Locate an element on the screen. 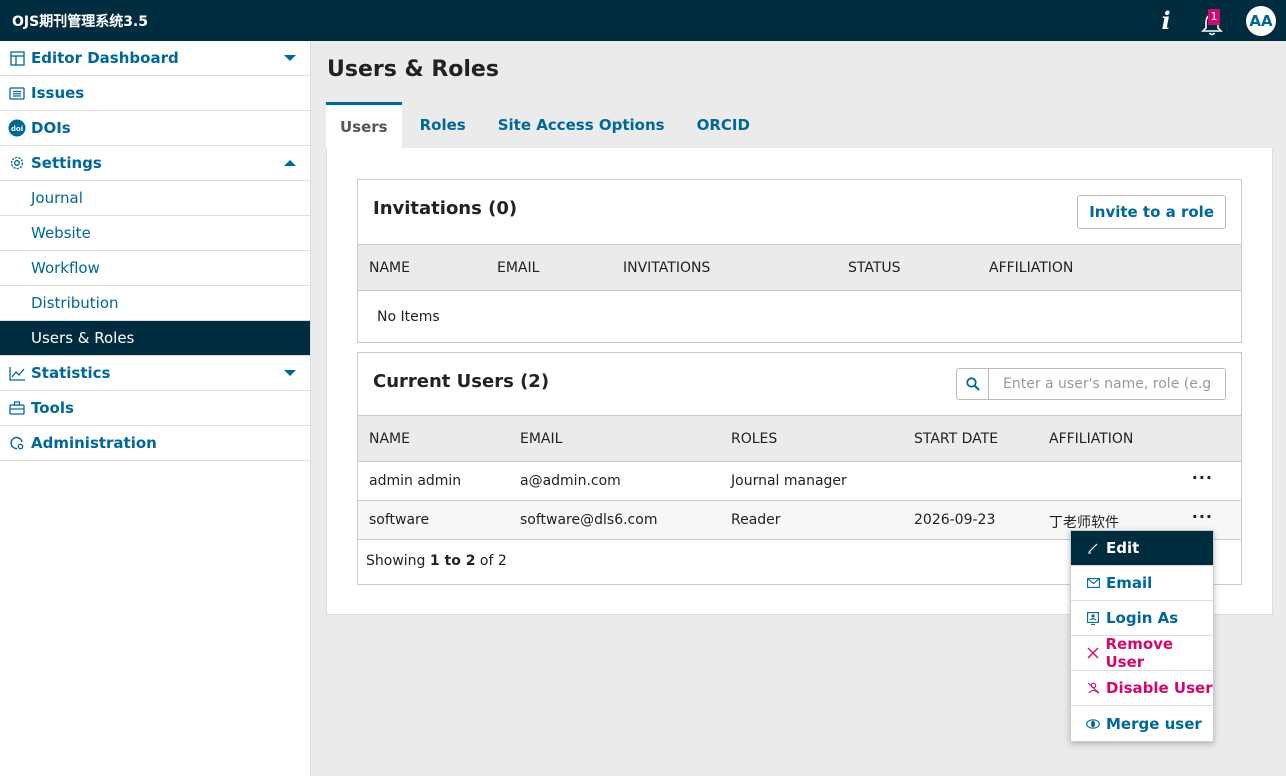 This screenshot has width=1286, height=776. header-actions: i 1 AA is located at coordinates (1216, 20).